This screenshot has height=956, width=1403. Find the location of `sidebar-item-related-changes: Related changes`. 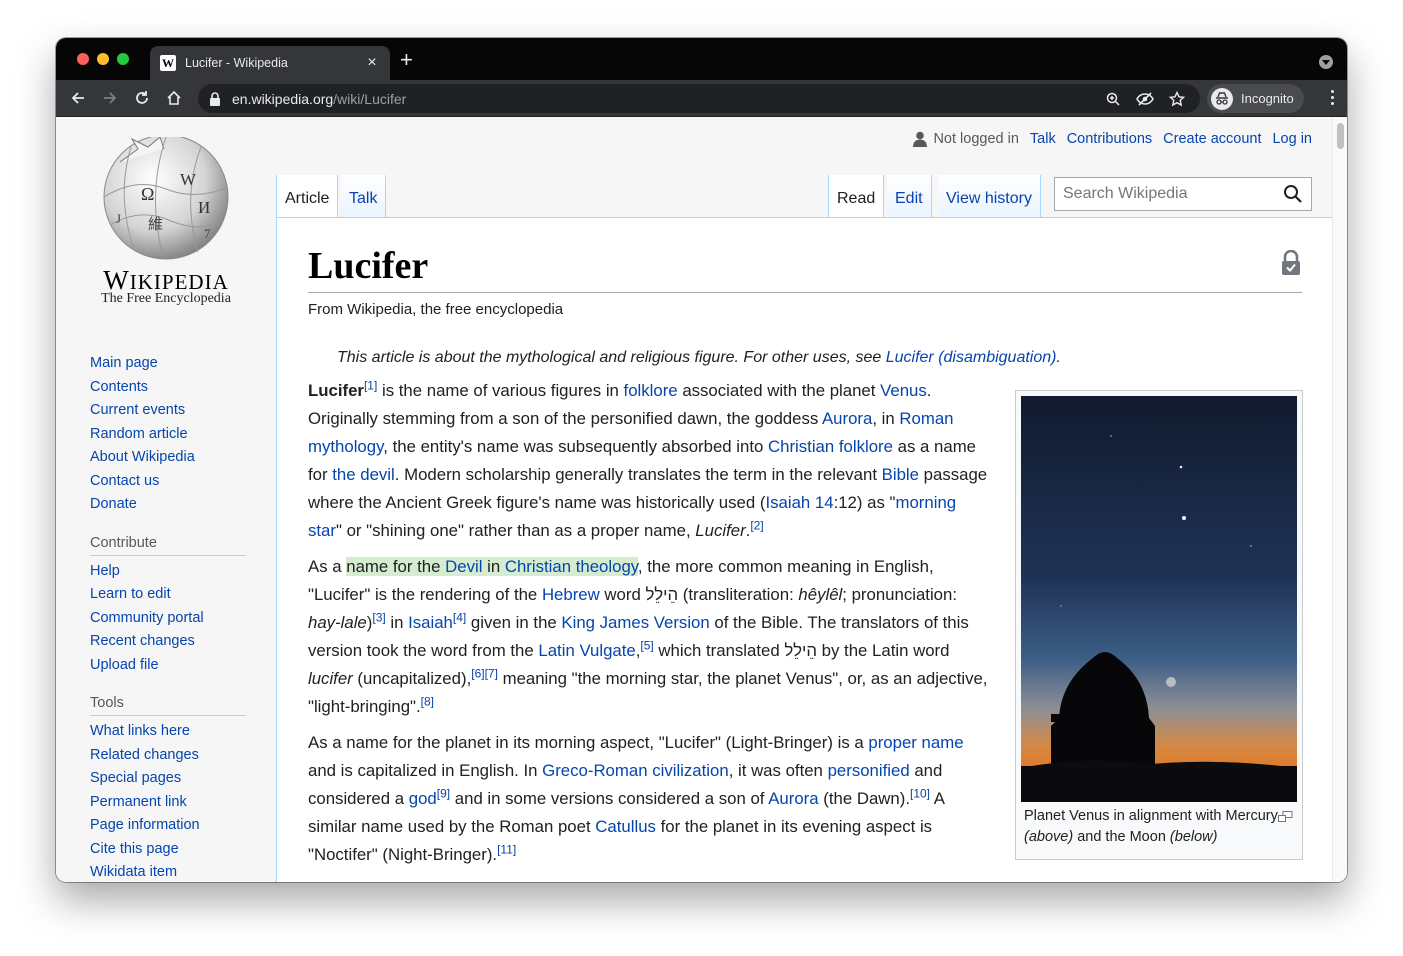

sidebar-item-related-changes: Related changes is located at coordinates (170, 756).